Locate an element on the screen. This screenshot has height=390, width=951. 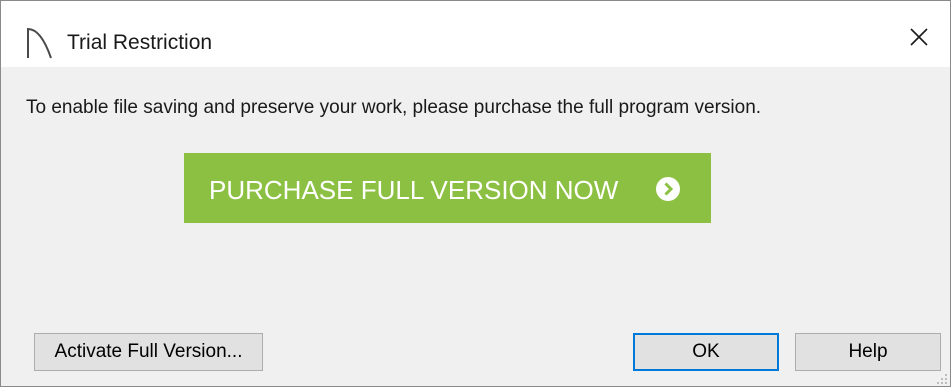
window-title: Trial Restriction is located at coordinates (140, 42).